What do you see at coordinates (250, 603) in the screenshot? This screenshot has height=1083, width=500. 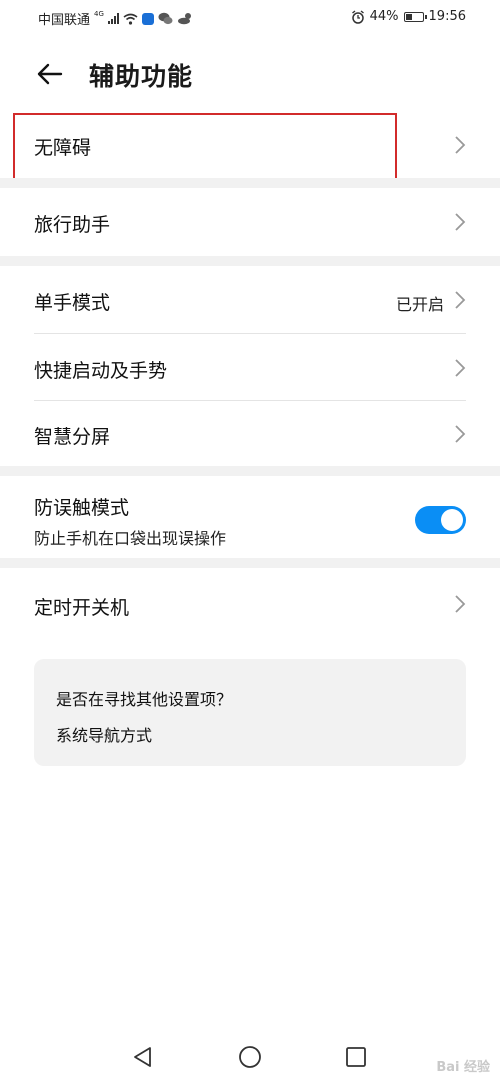 I see `row-scheduled-power: 定时开关机` at bounding box center [250, 603].